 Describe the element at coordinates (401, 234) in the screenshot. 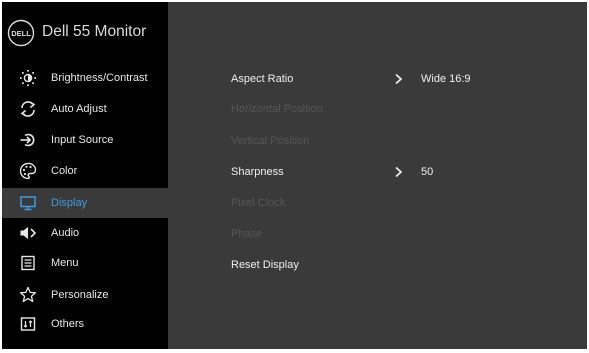

I see `menu-row-phase: Phase` at that location.